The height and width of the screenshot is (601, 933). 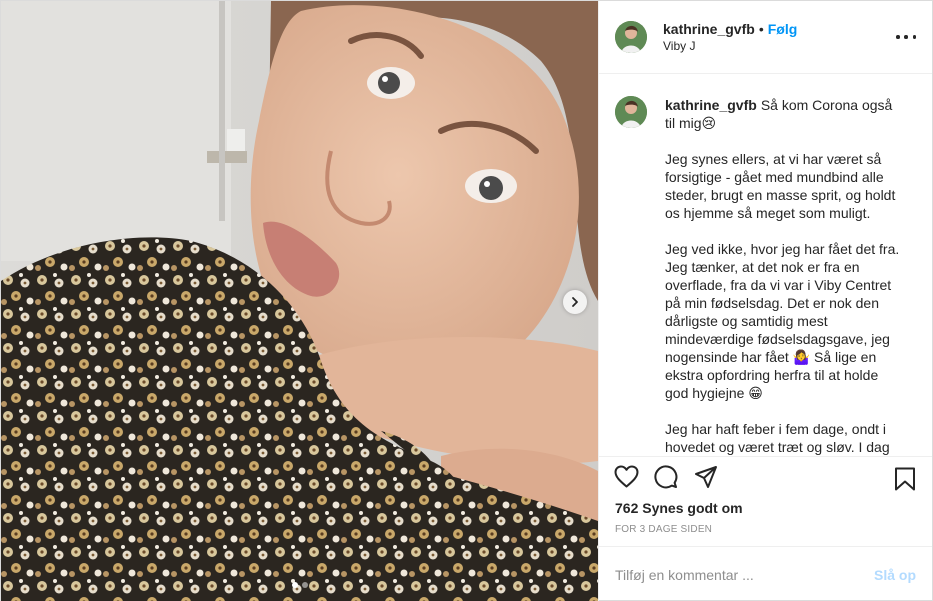 I want to click on carousel-indicator, so click(x=299, y=585).